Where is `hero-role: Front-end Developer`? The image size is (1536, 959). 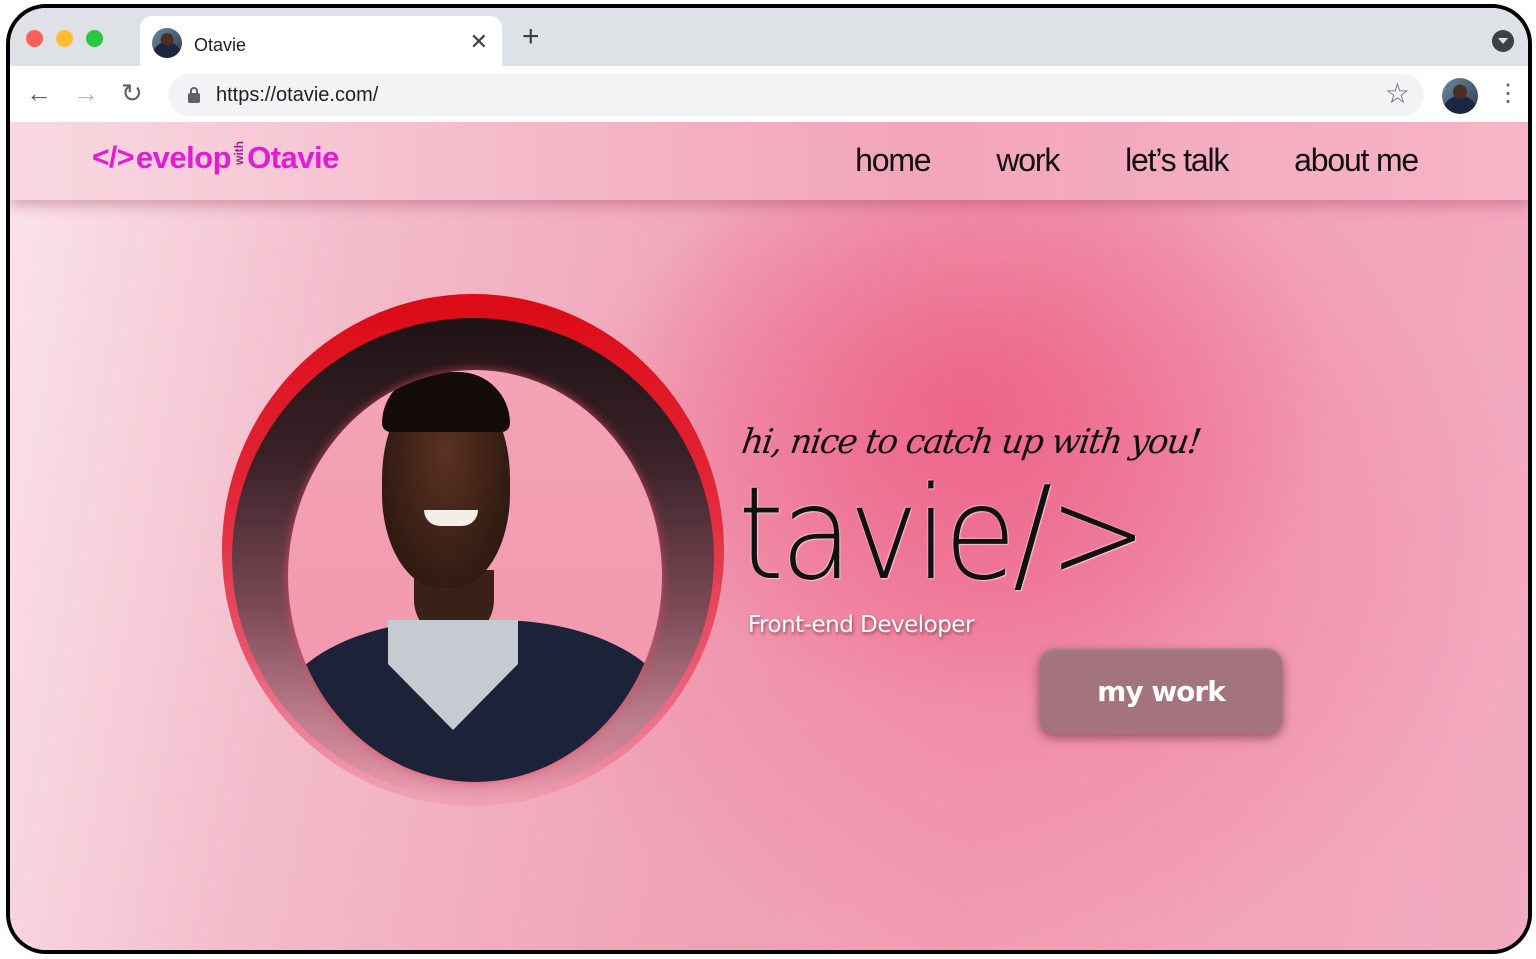 hero-role: Front-end Developer is located at coordinates (861, 625).